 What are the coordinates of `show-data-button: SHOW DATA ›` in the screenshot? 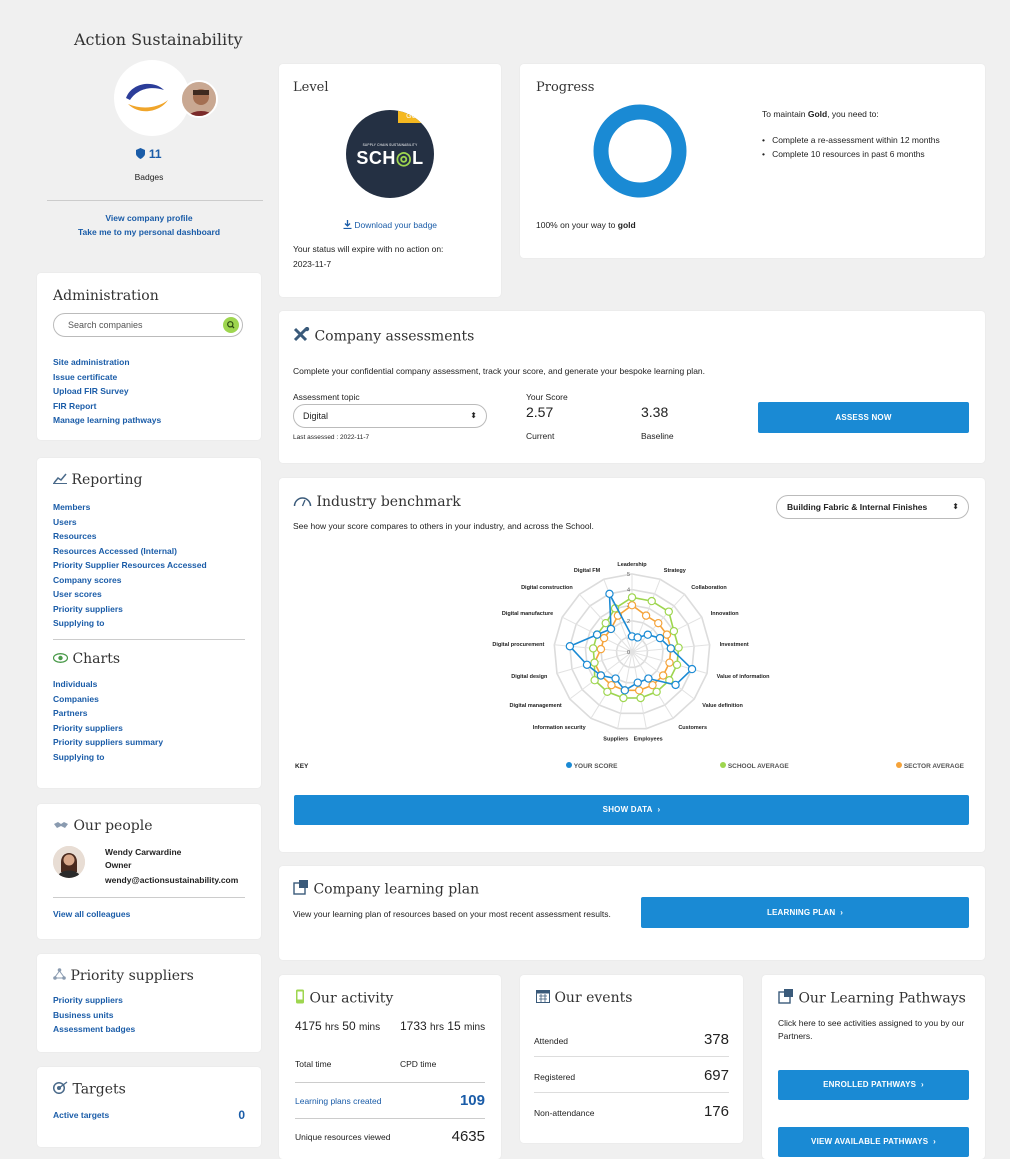 It's located at (631, 810).